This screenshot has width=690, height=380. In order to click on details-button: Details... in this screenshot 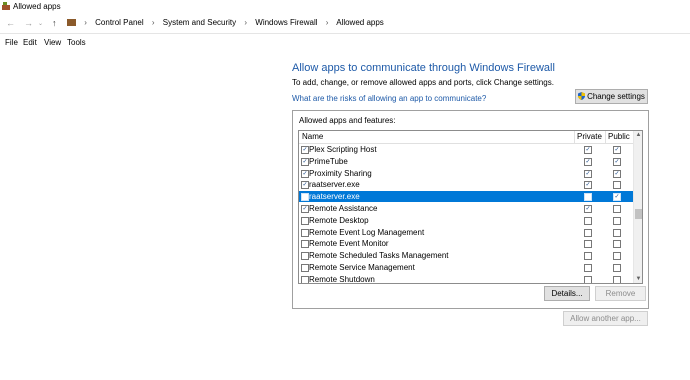, I will do `click(567, 293)`.